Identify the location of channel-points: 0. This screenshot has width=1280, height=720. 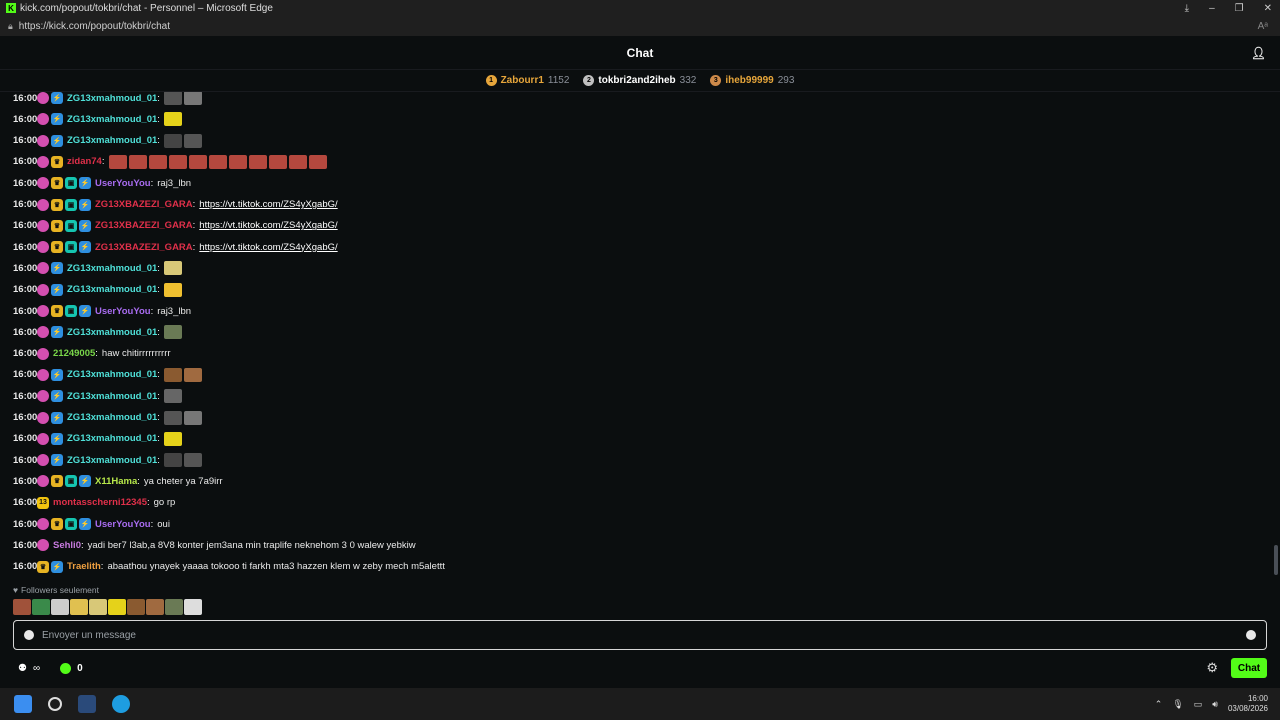
(71, 668).